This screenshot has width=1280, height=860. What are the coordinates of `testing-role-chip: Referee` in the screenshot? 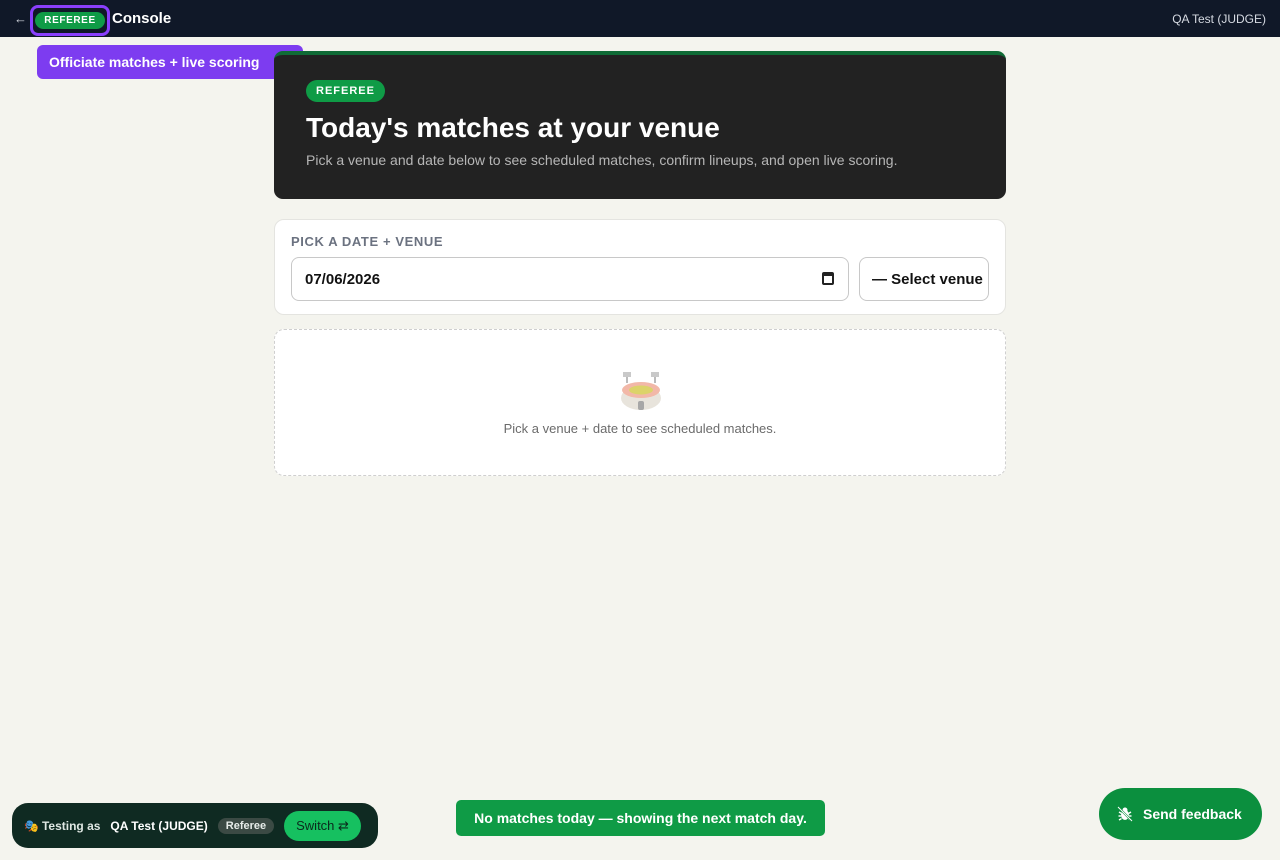 It's located at (246, 825).